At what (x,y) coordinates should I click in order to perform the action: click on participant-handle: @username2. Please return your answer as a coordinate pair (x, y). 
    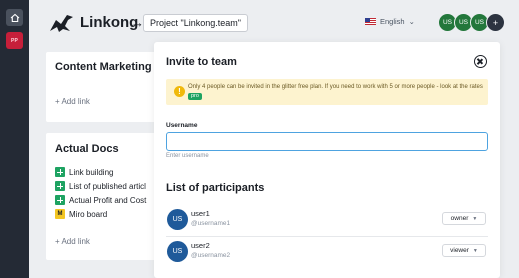
    Looking at the image, I should click on (211, 255).